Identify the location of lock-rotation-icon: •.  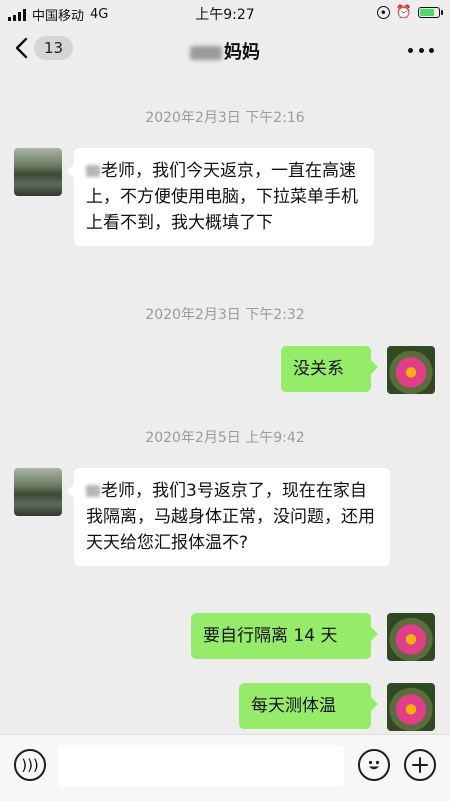
(383, 12).